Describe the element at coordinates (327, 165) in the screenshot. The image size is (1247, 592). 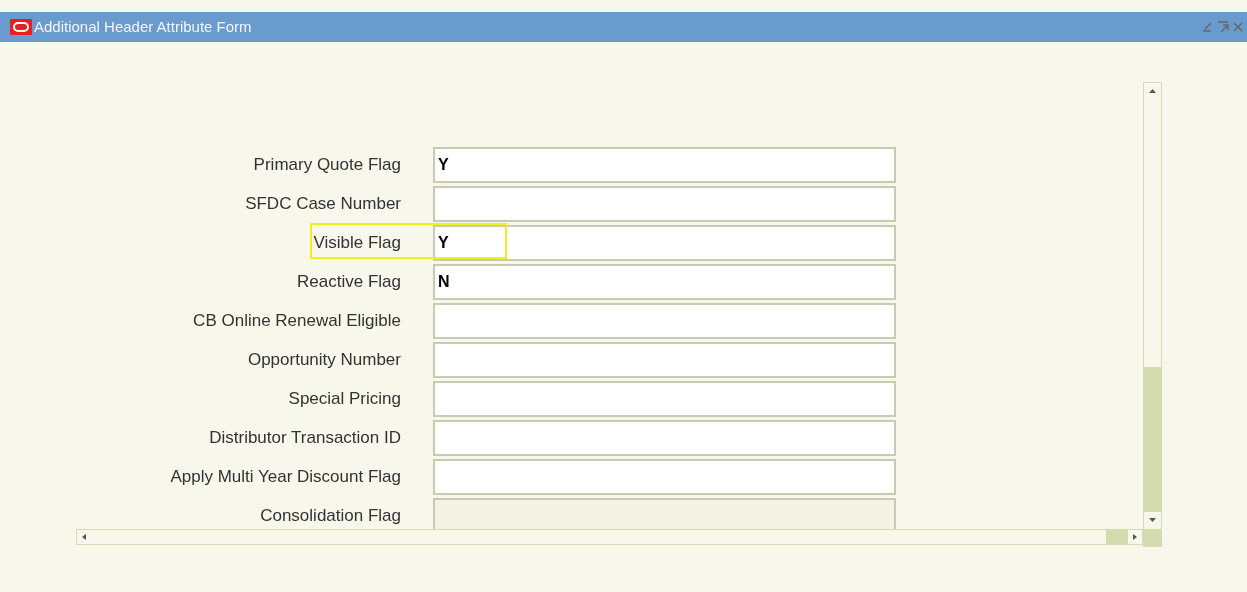
I see `field-label: Primary Quote Flag` at that location.